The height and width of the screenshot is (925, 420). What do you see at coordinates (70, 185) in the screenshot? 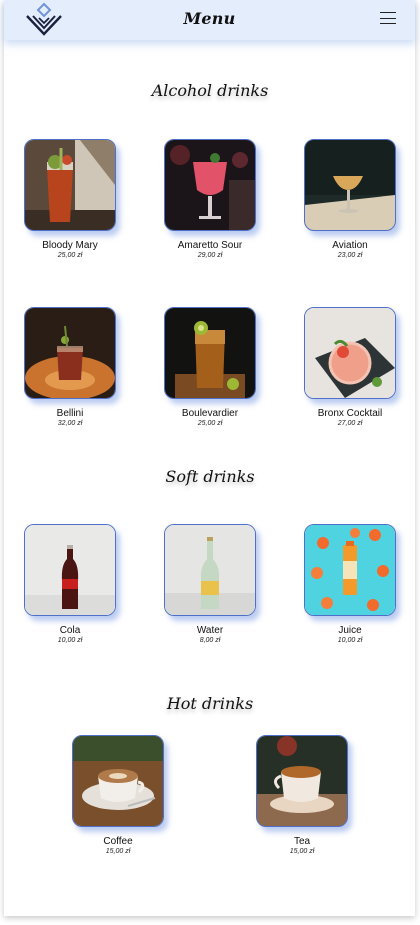
I see `bloody-mary-image` at bounding box center [70, 185].